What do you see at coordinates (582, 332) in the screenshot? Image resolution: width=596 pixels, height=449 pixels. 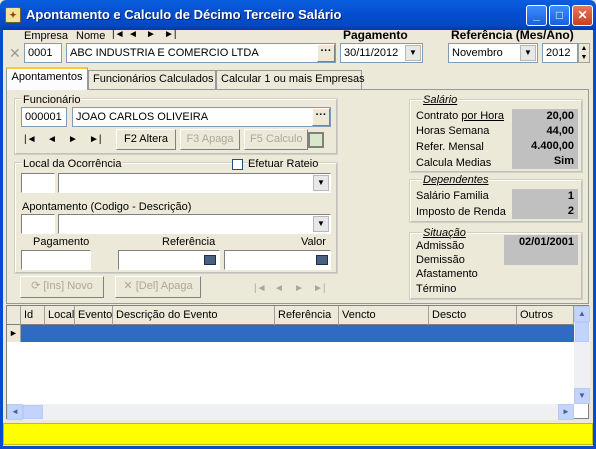 I see `vertical-scroll-thumb` at bounding box center [582, 332].